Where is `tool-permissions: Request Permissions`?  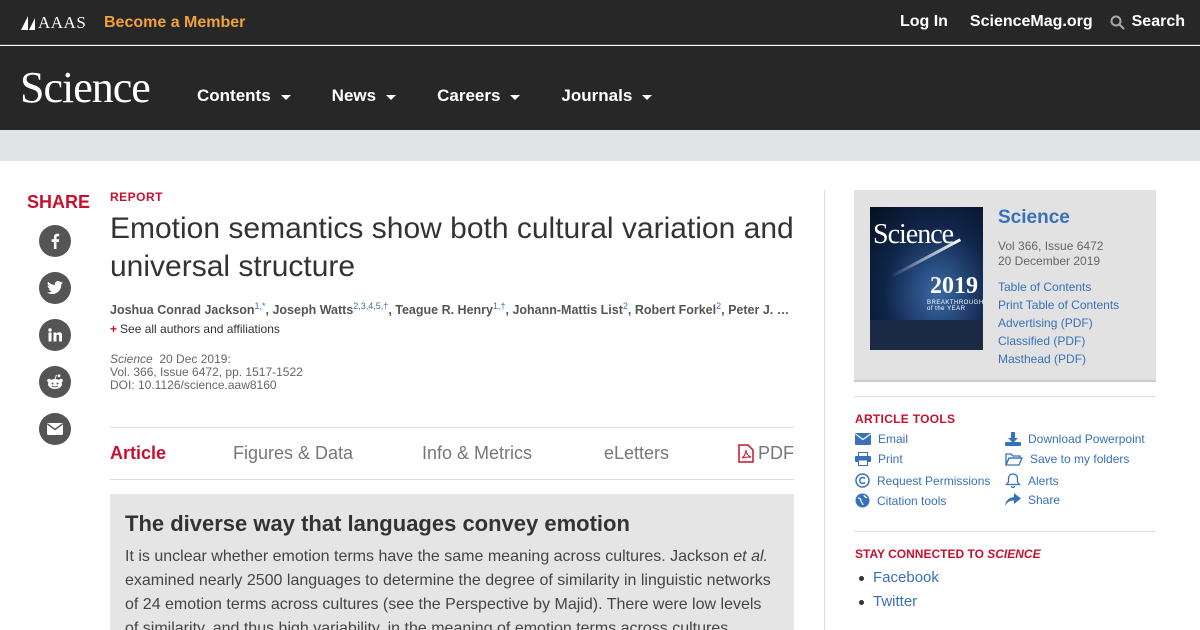
tool-permissions: Request Permissions is located at coordinates (922, 480).